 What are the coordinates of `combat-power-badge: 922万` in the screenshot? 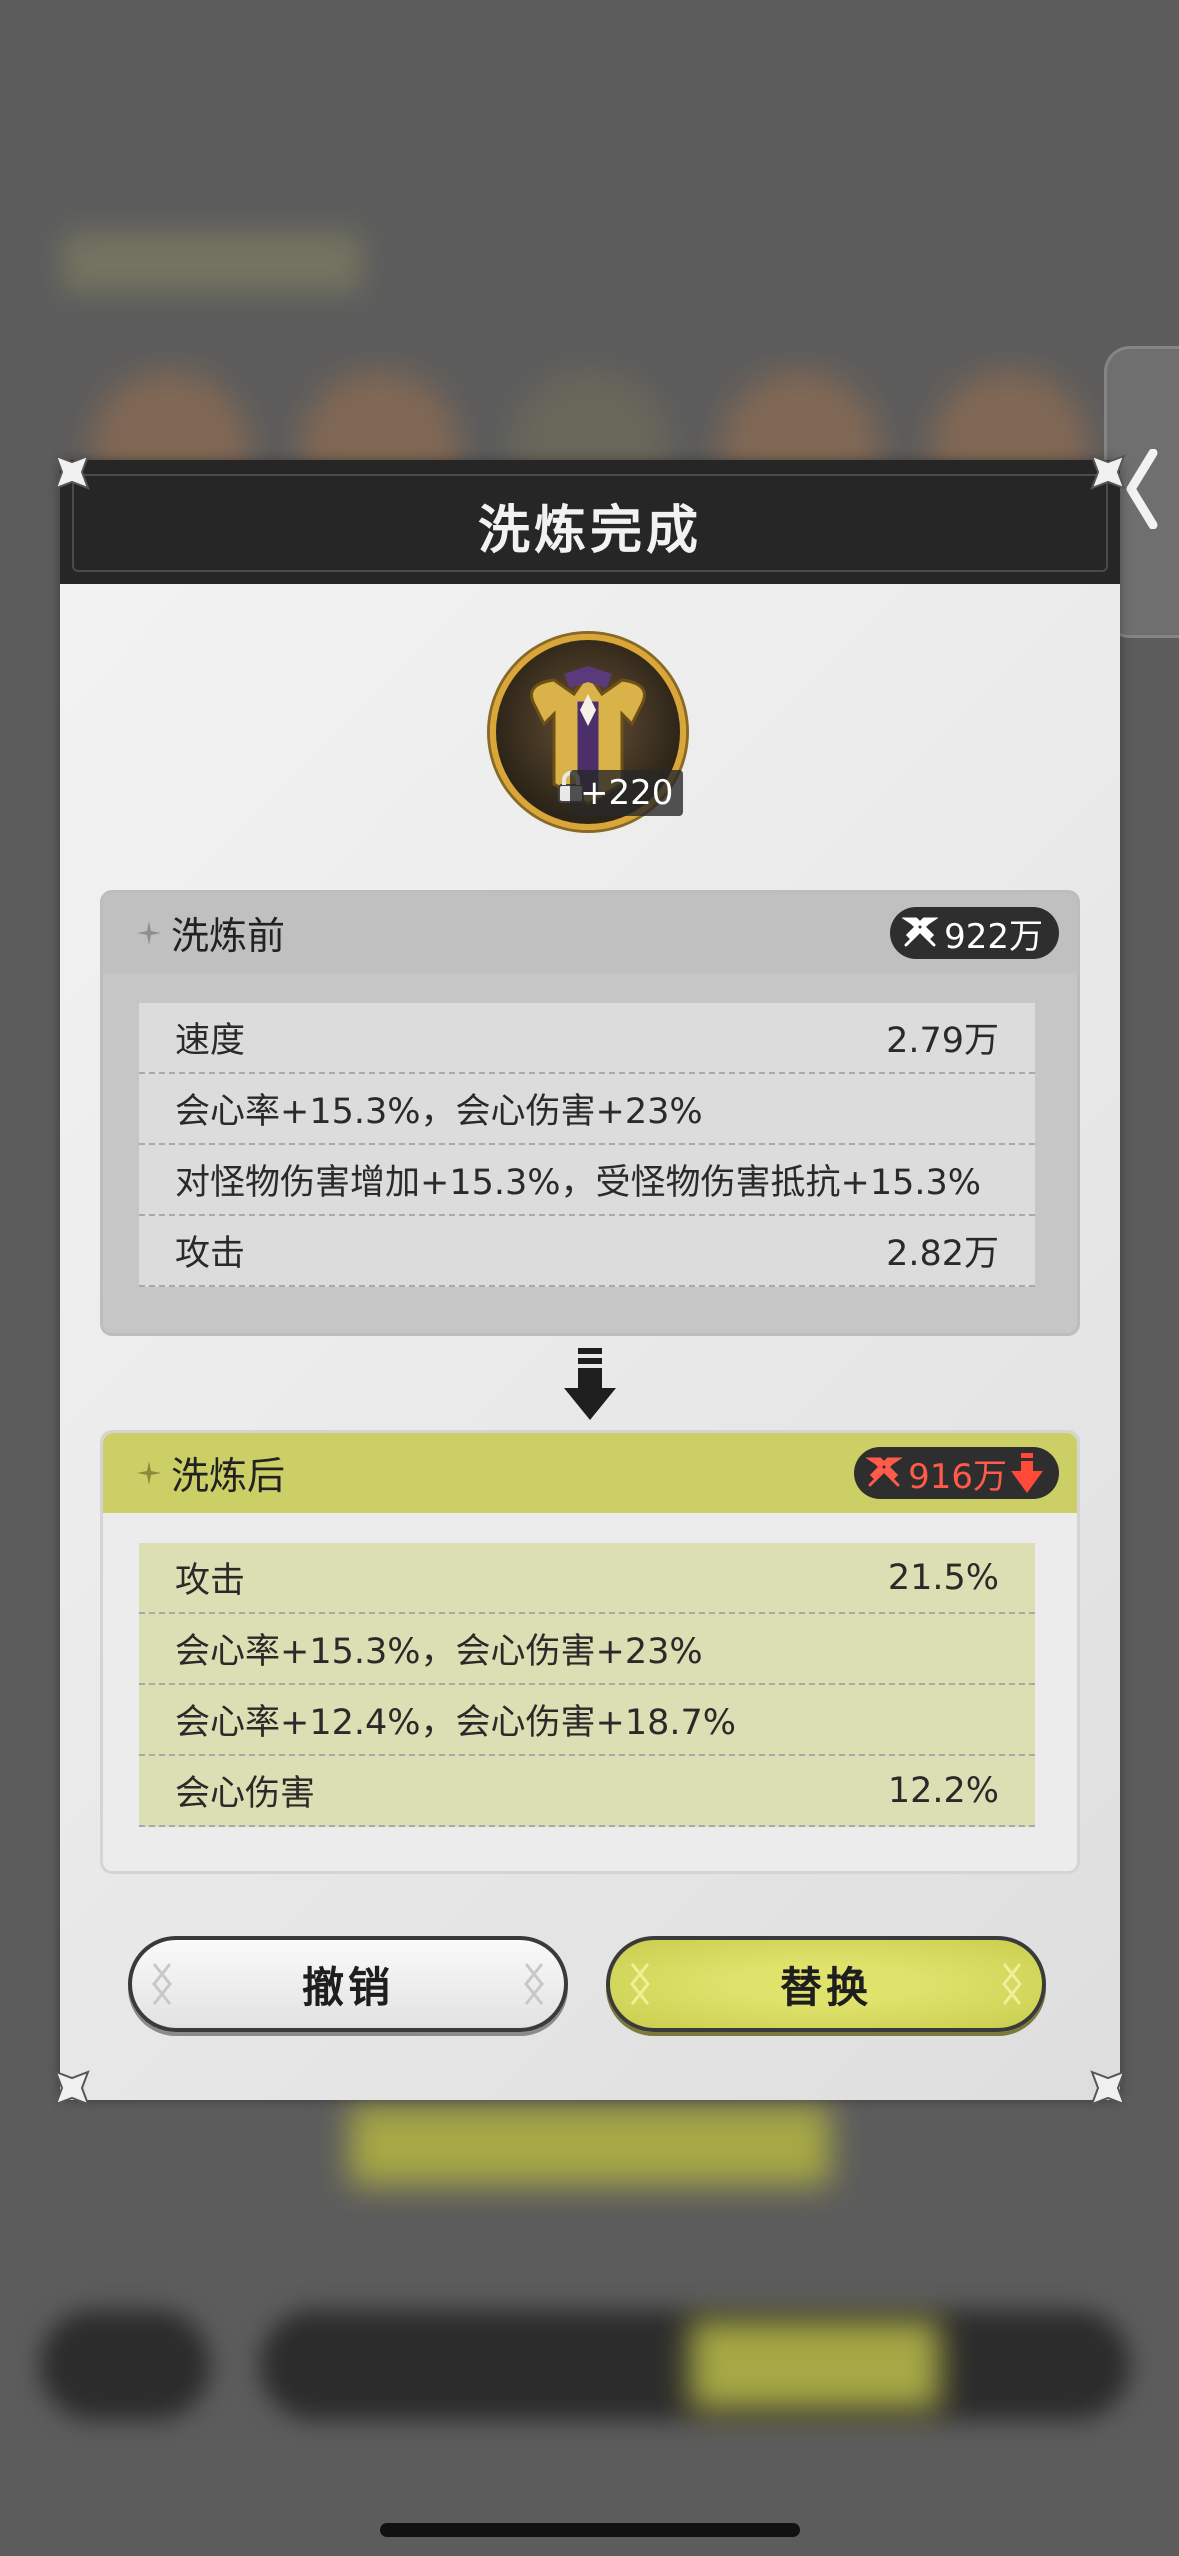 It's located at (974, 933).